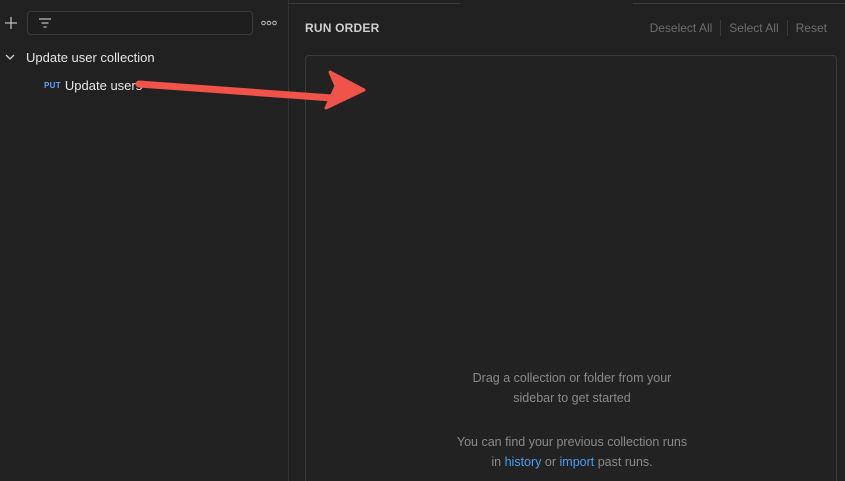 This screenshot has width=845, height=481. I want to click on reset-button: Reset, so click(811, 28).